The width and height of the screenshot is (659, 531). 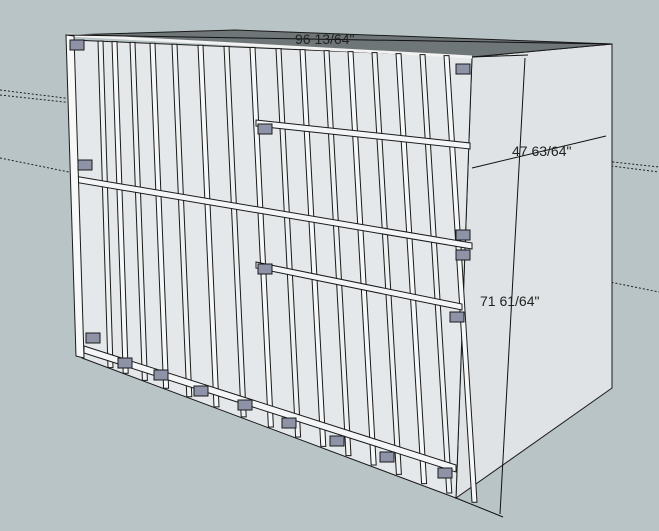 What do you see at coordinates (509, 301) in the screenshot?
I see `height-dimension-label: 71 61/64"` at bounding box center [509, 301].